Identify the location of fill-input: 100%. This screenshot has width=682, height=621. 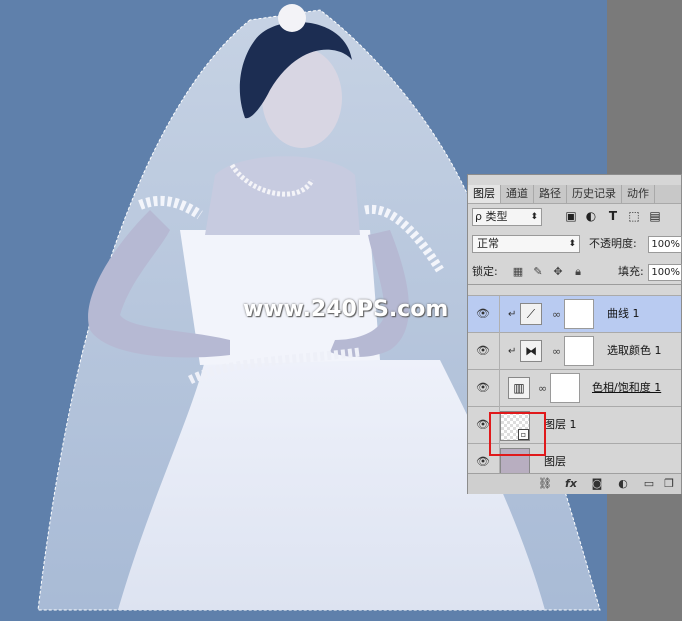
(665, 272).